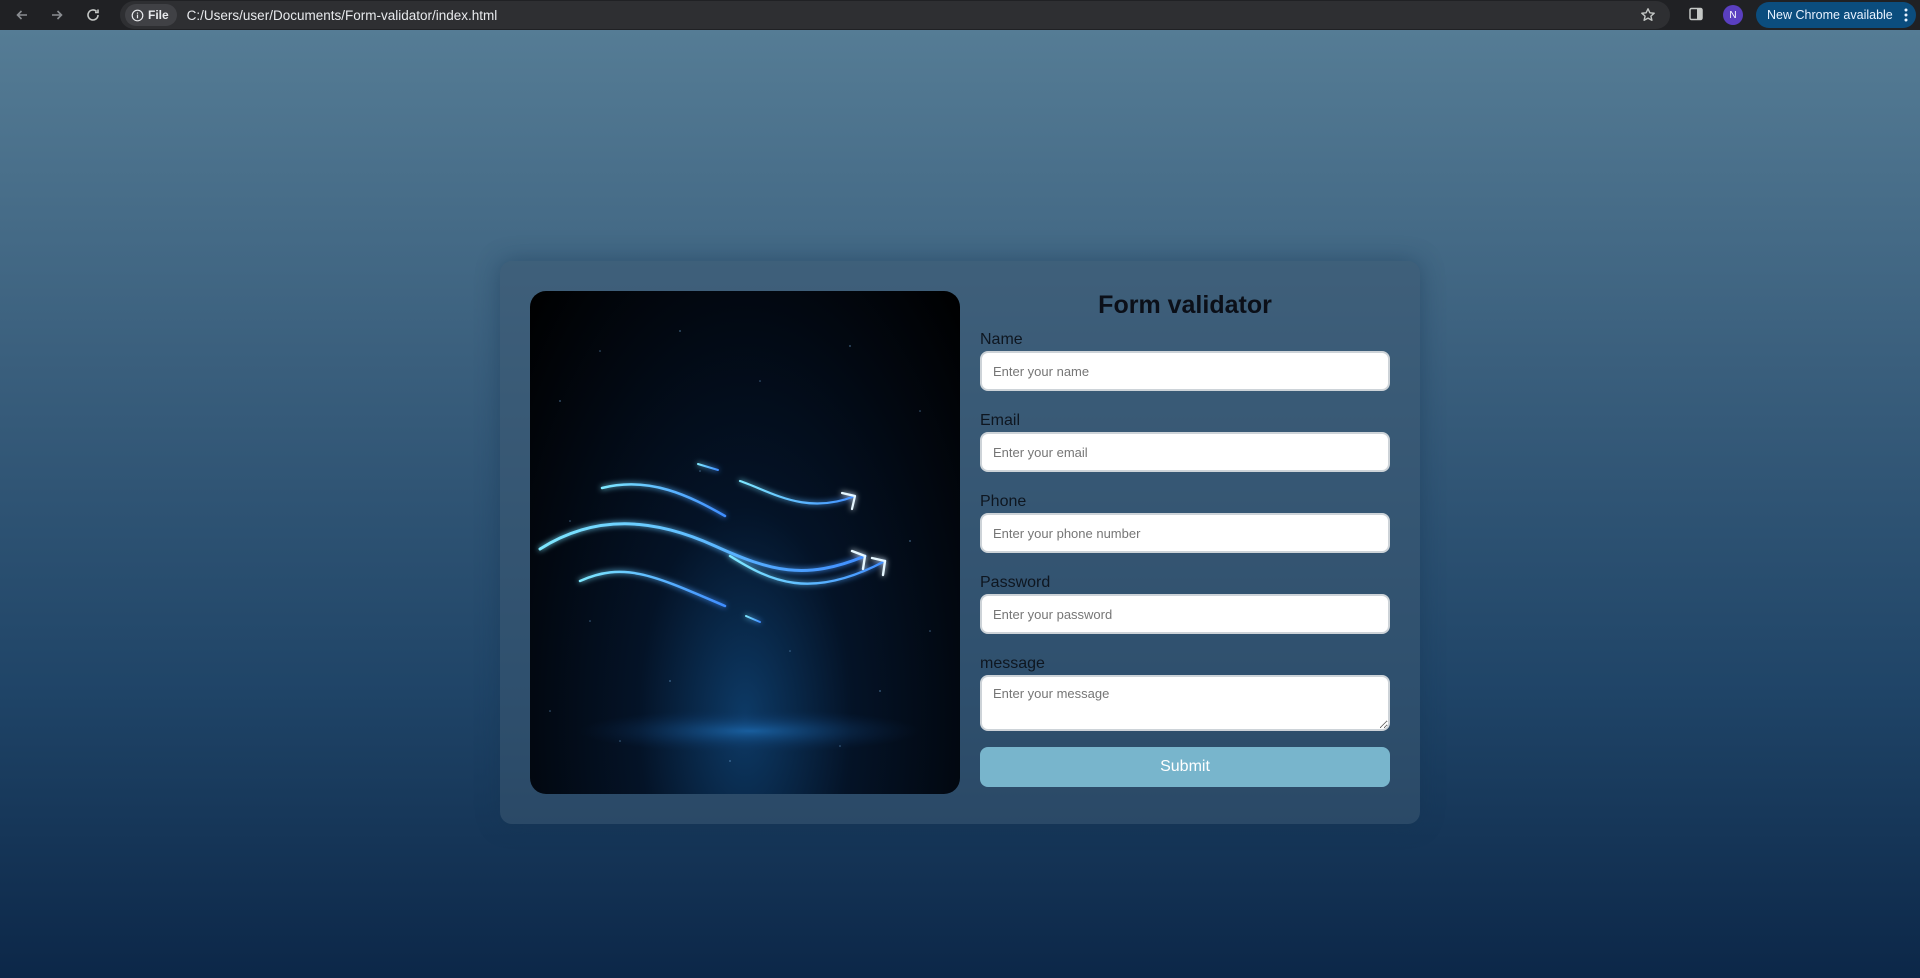 The height and width of the screenshot is (978, 1920). What do you see at coordinates (745, 542) in the screenshot?
I see `decorative-wave-arrows-image` at bounding box center [745, 542].